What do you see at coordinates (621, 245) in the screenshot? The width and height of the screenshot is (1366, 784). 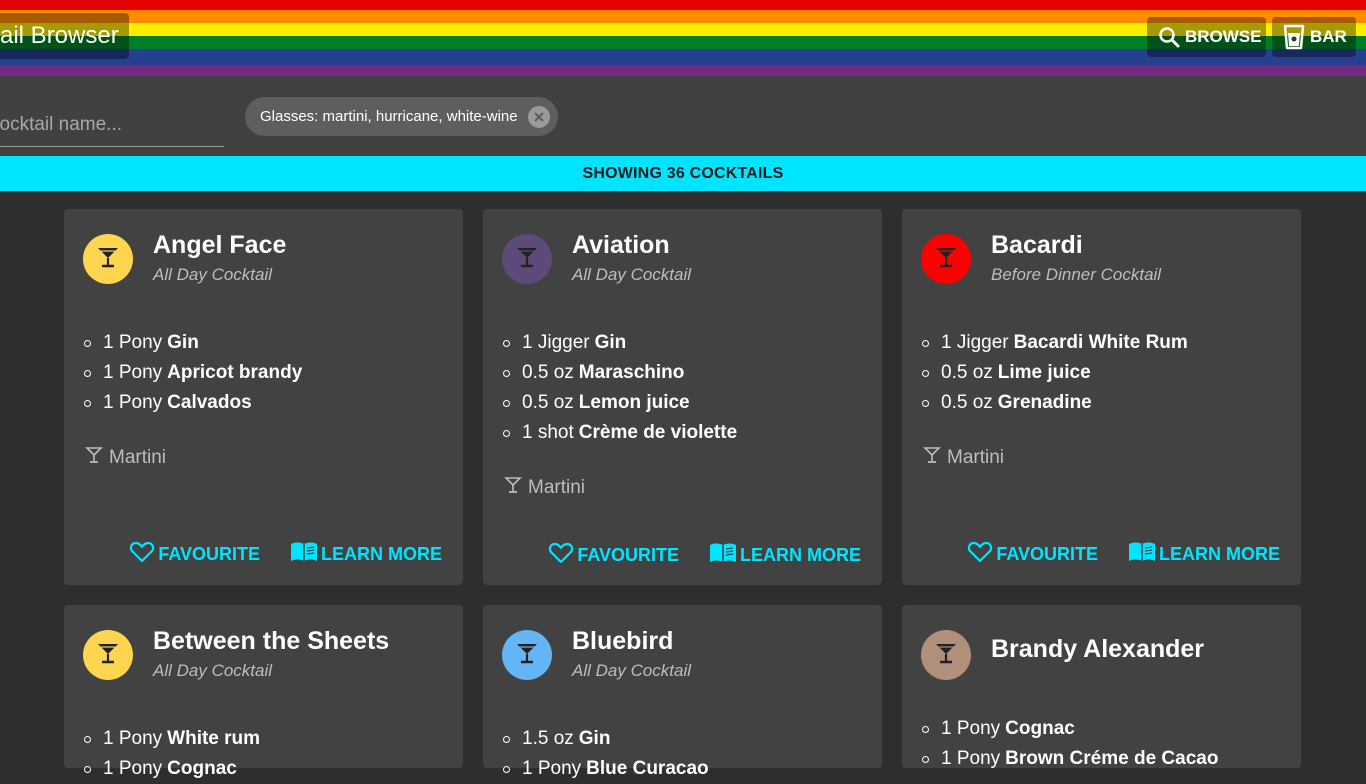 I see `cocktail-name: Aviation` at bounding box center [621, 245].